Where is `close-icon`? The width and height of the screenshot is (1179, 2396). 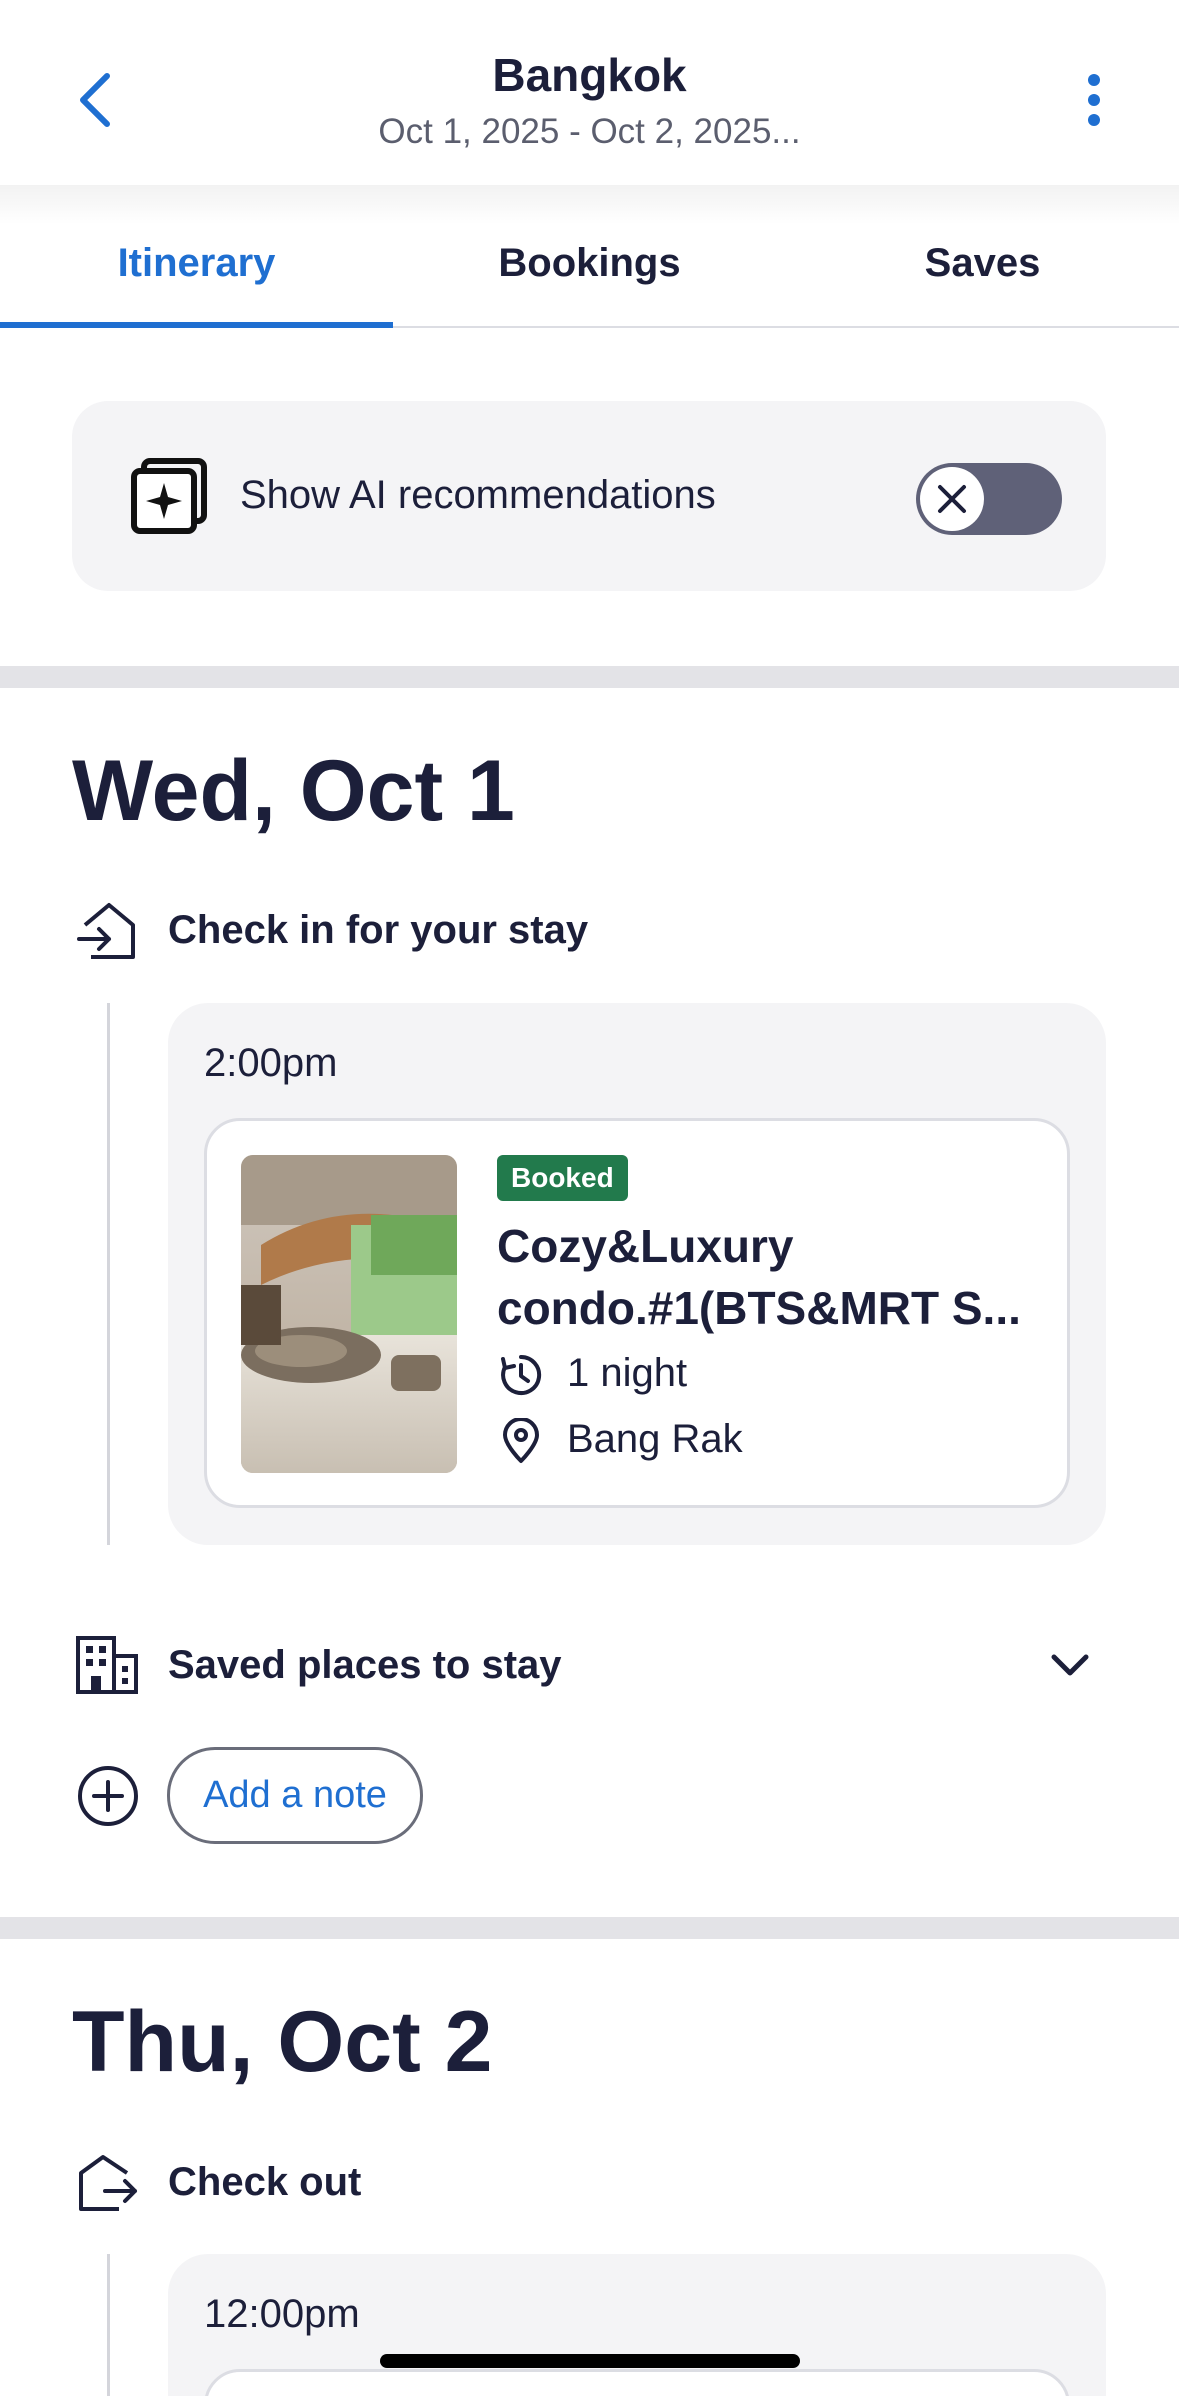
close-icon is located at coordinates (952, 499).